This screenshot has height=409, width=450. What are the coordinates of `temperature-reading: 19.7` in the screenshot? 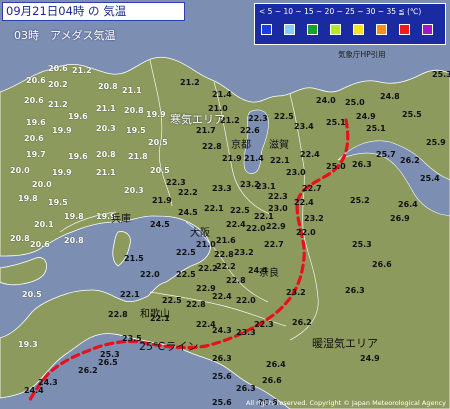 It's located at (36, 154).